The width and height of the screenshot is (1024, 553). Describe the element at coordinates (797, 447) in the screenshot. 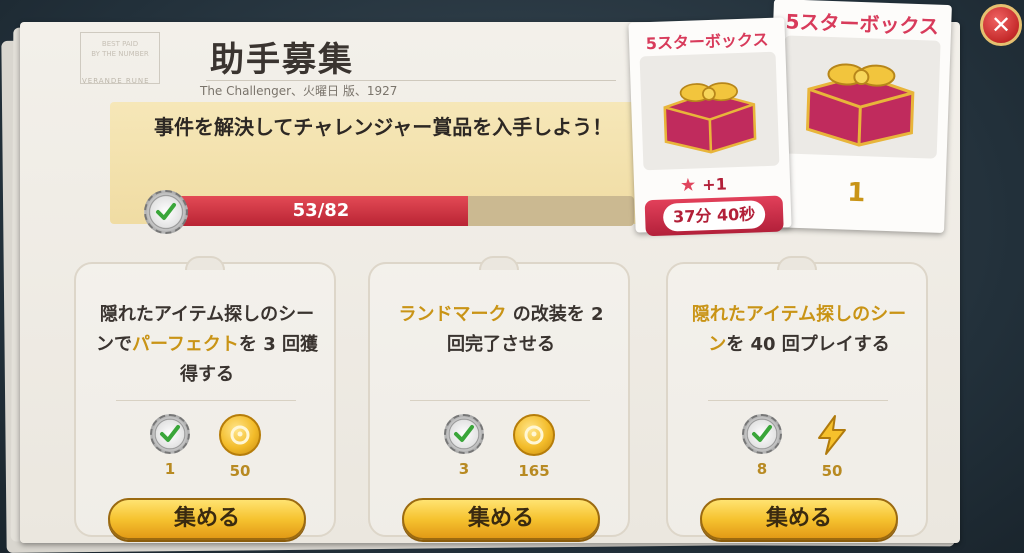

I see `reward-list: 8 50` at that location.